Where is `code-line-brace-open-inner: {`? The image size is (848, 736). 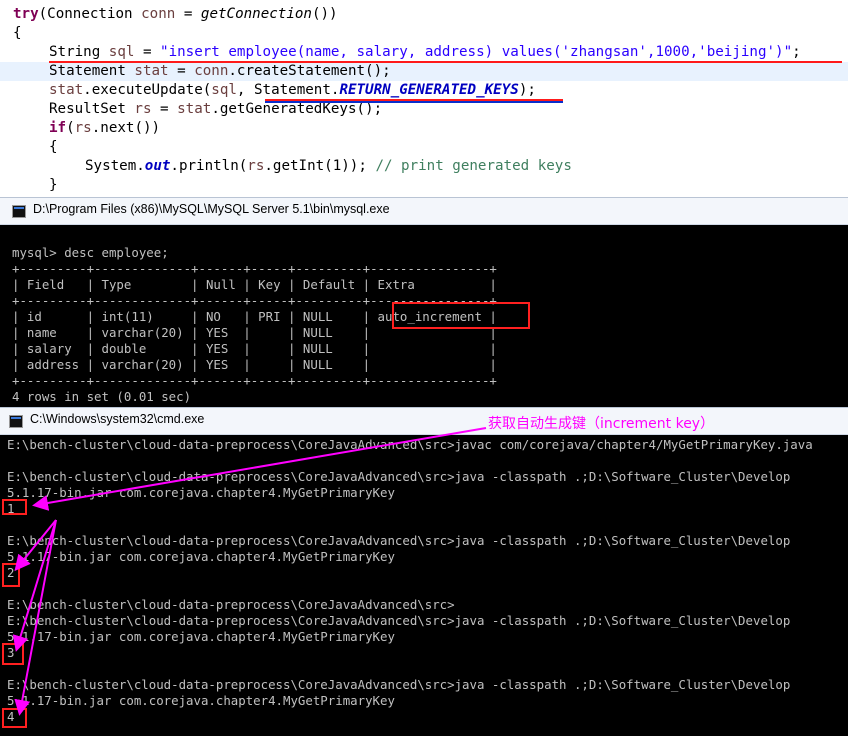
code-line-brace-open-inner: { is located at coordinates (53, 147).